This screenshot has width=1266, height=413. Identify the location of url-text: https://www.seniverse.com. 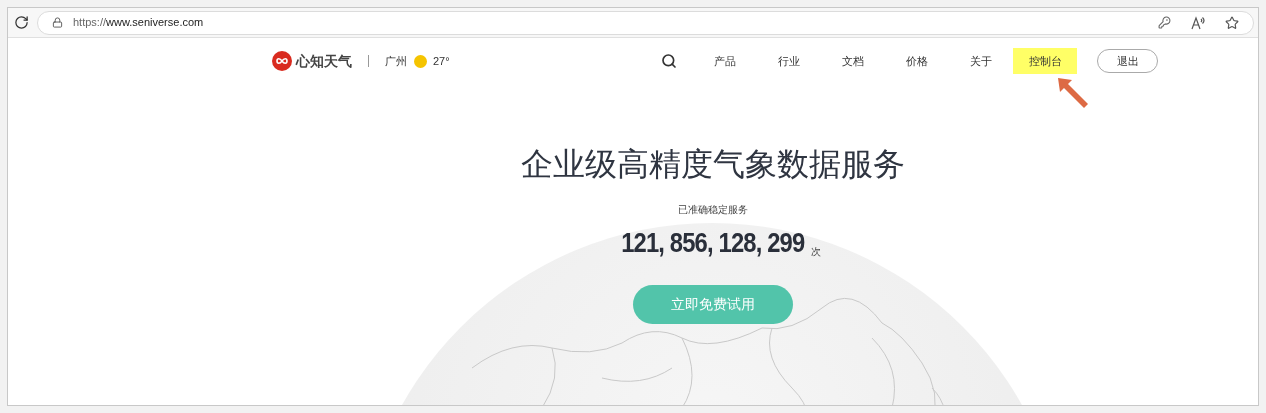
(139, 23).